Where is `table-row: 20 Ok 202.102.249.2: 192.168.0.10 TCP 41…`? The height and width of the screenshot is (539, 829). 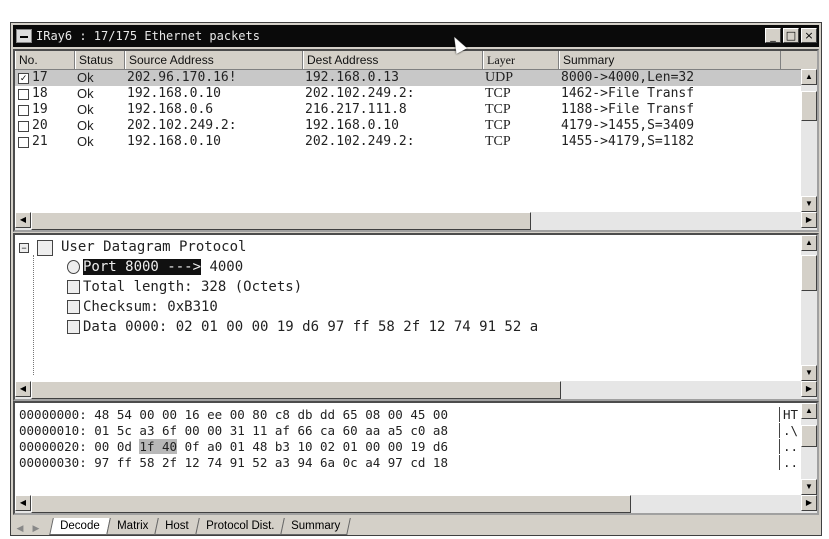 table-row: 20 Ok 202.102.249.2: 192.168.0.10 TCP 41… is located at coordinates (416, 126).